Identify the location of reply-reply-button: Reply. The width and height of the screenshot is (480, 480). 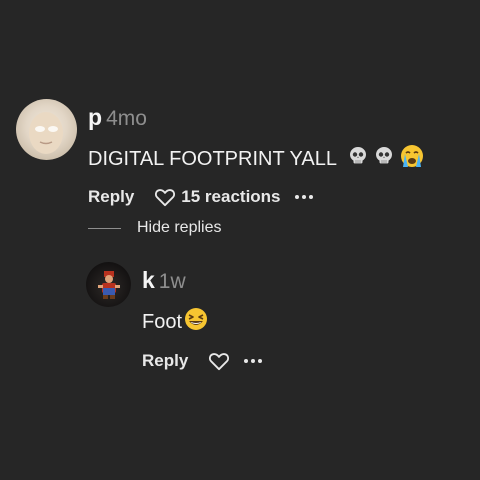
(165, 361).